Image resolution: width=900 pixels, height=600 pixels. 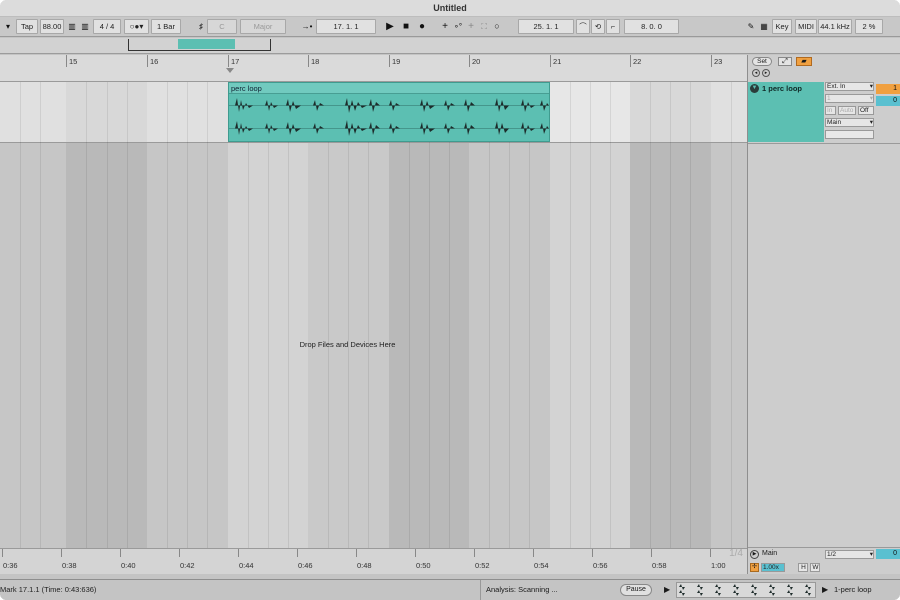 What do you see at coordinates (541, 565) in the screenshot?
I see `time-label: 0:54` at bounding box center [541, 565].